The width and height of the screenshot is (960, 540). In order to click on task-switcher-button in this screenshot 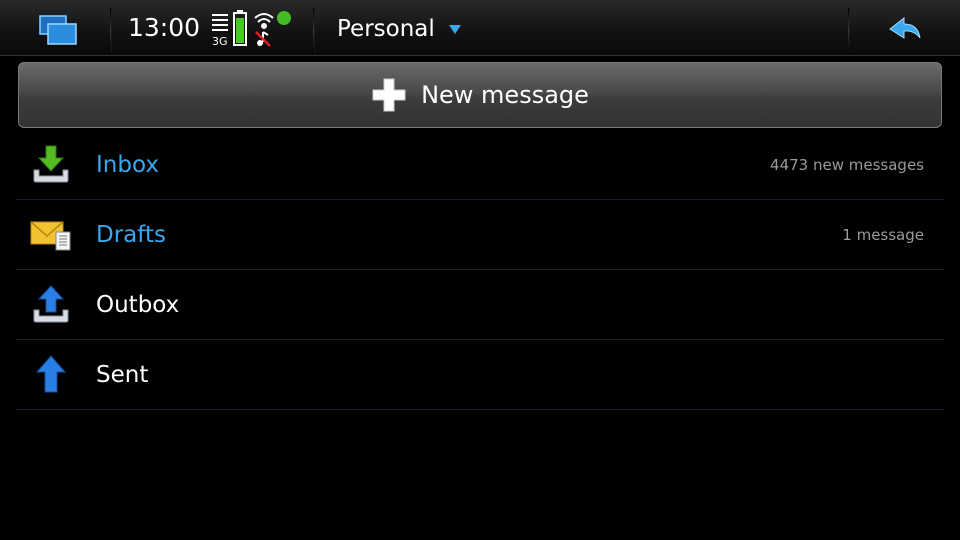, I will do `click(58, 29)`.